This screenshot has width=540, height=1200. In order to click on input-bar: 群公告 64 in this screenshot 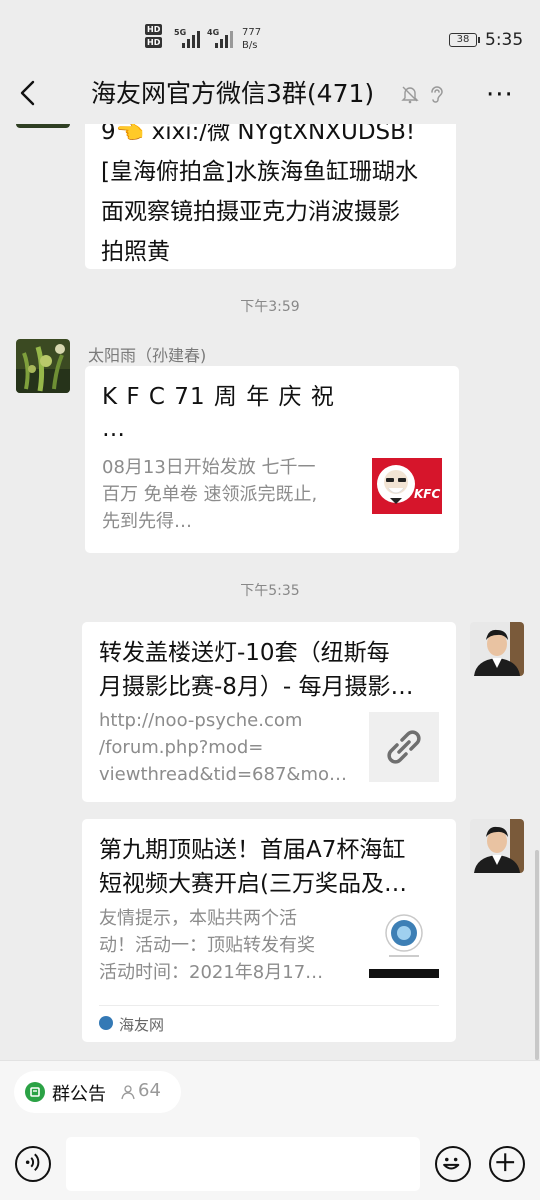, I will do `click(270, 1130)`.